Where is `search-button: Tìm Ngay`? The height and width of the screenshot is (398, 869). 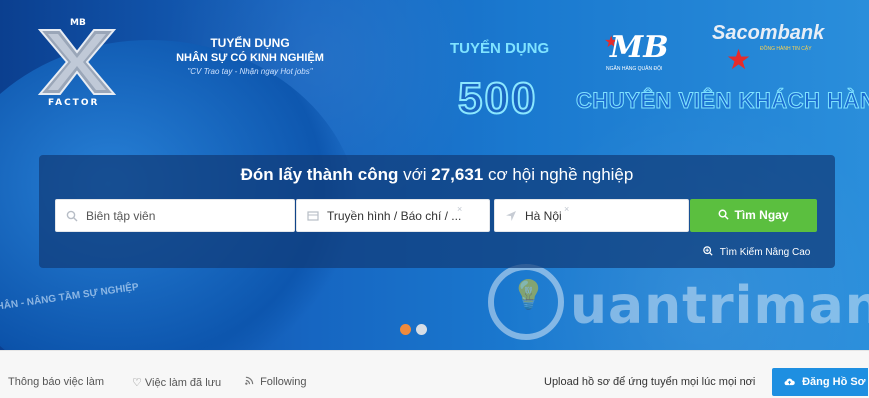 search-button: Tìm Ngay is located at coordinates (753, 215).